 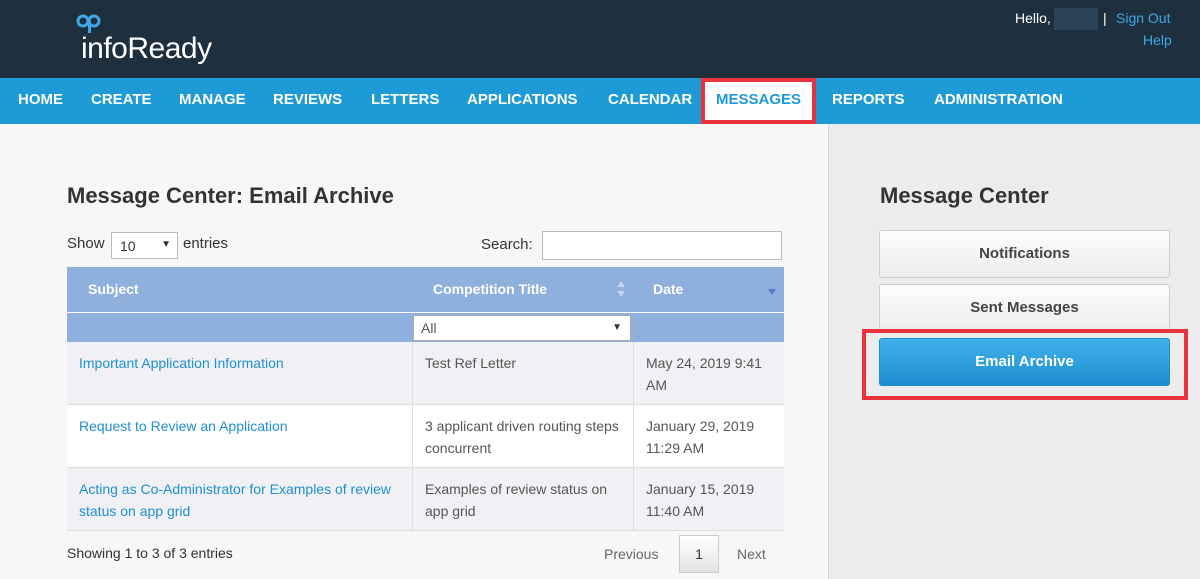 What do you see at coordinates (239, 436) in the screenshot?
I see `subject-link: Request to Review an Application` at bounding box center [239, 436].